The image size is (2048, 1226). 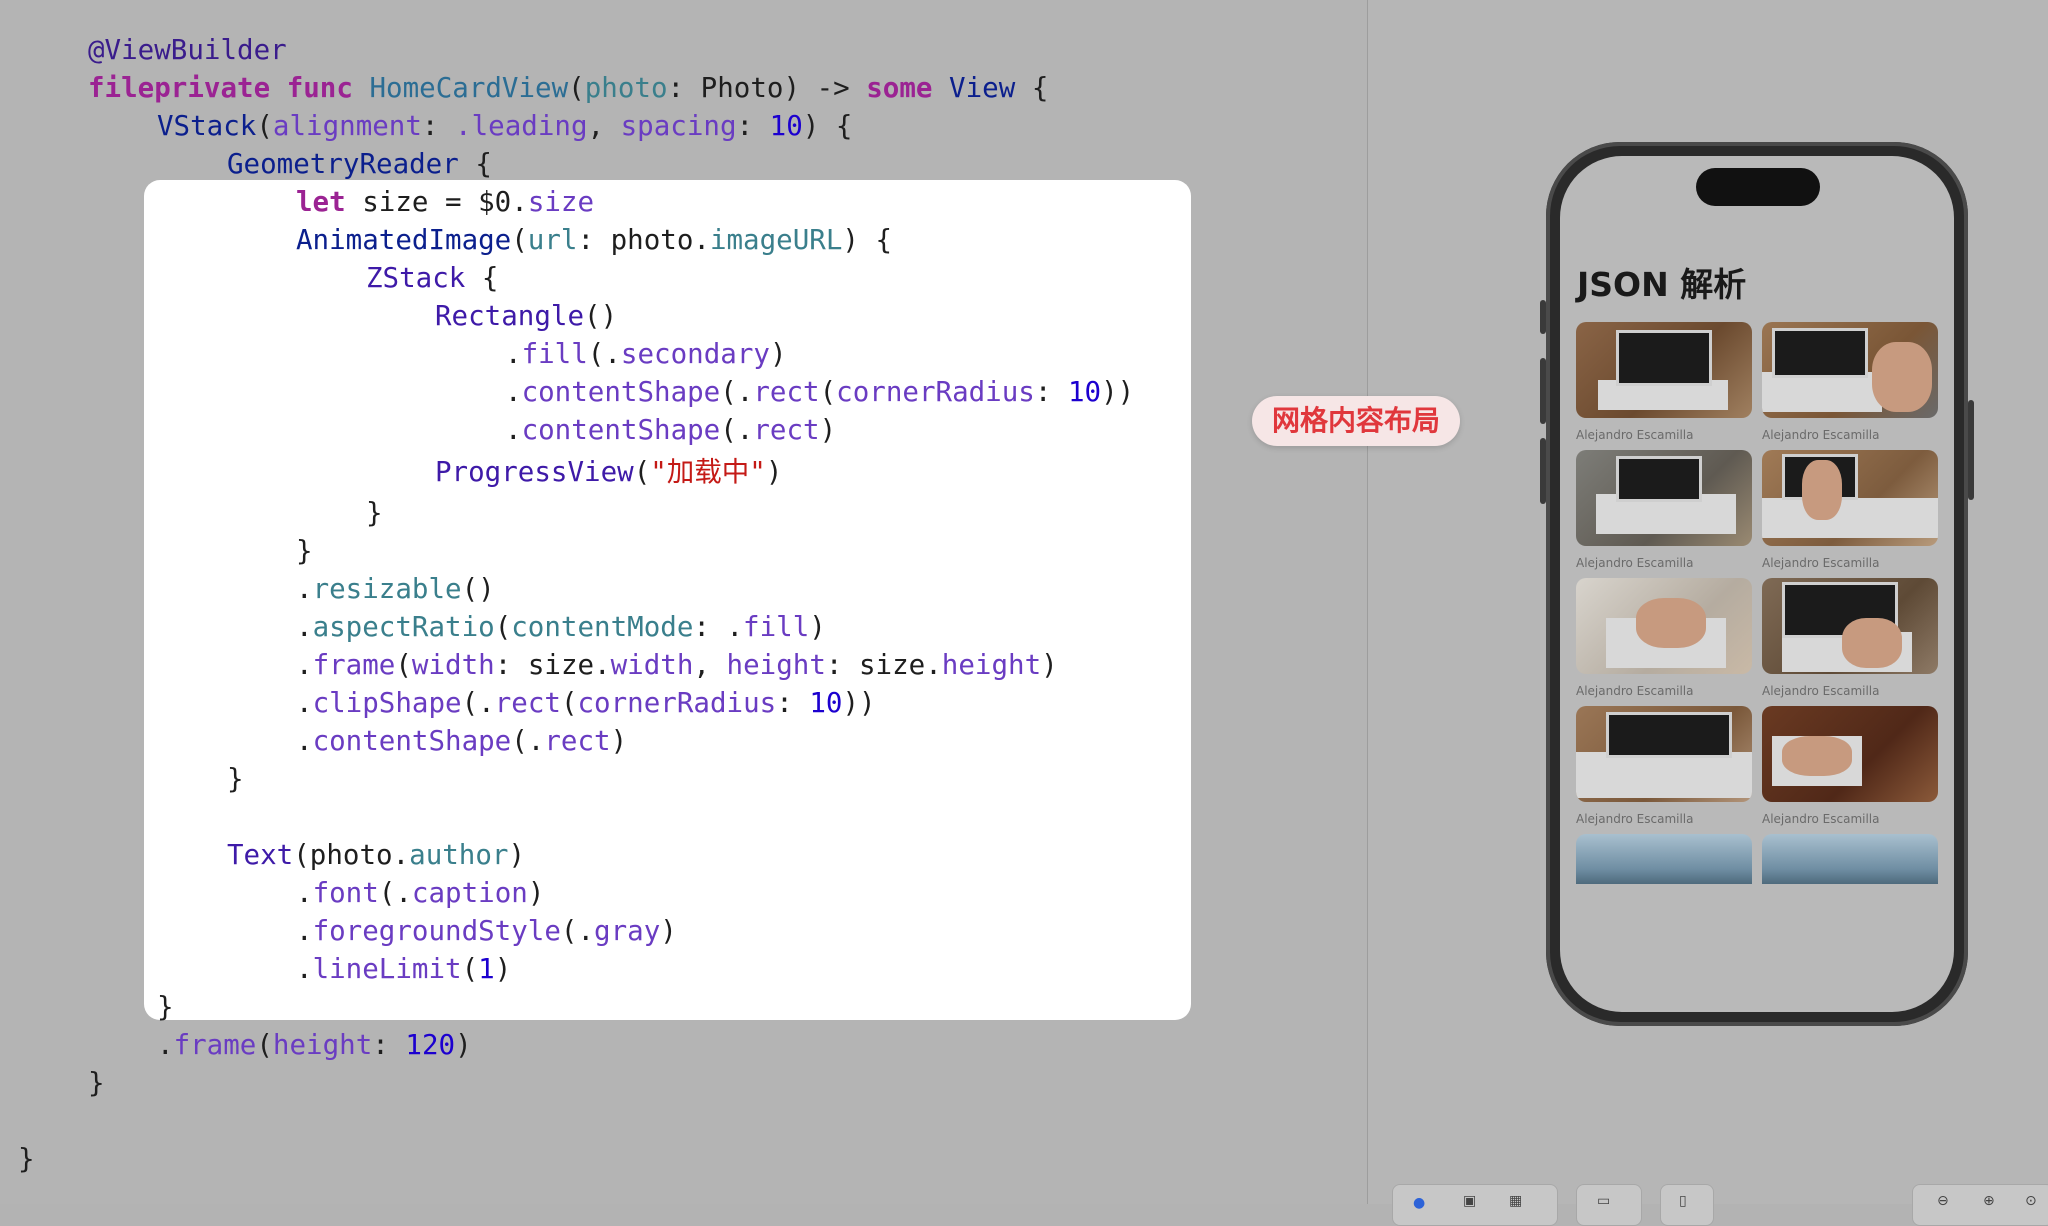 I want to click on code-line-19: .contentShape(.rect), so click(x=461, y=741).